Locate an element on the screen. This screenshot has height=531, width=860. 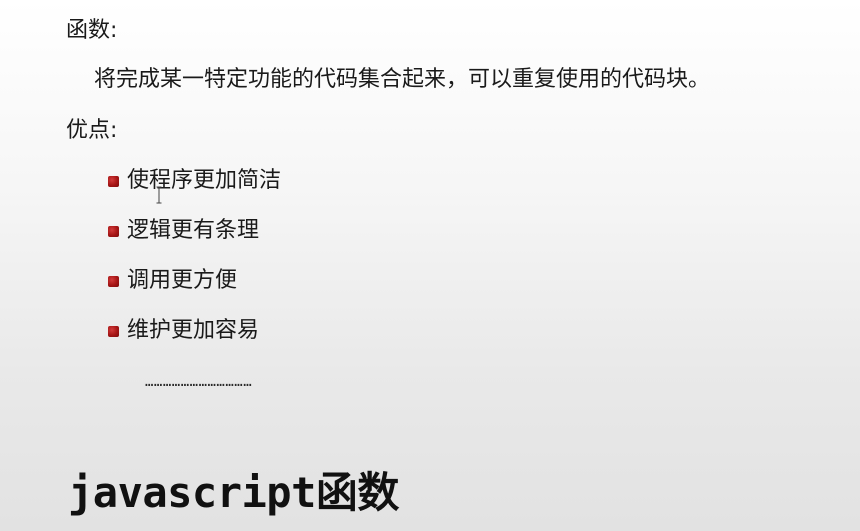
advantage-label: 维护更加容易 is located at coordinates (193, 330).